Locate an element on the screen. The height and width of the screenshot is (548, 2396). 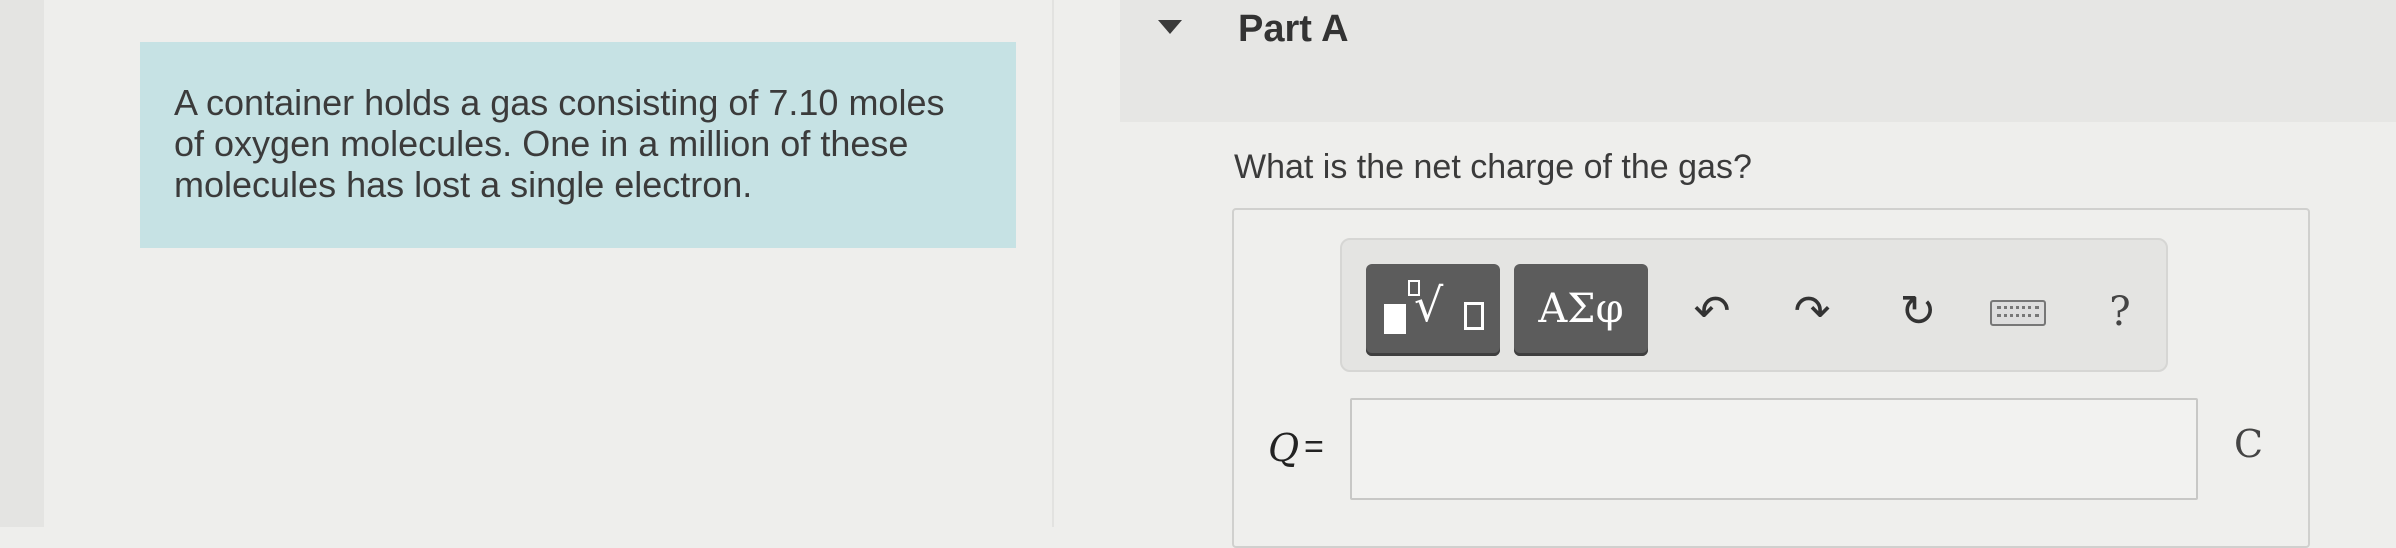
help-icon: ? is located at coordinates (2120, 312).